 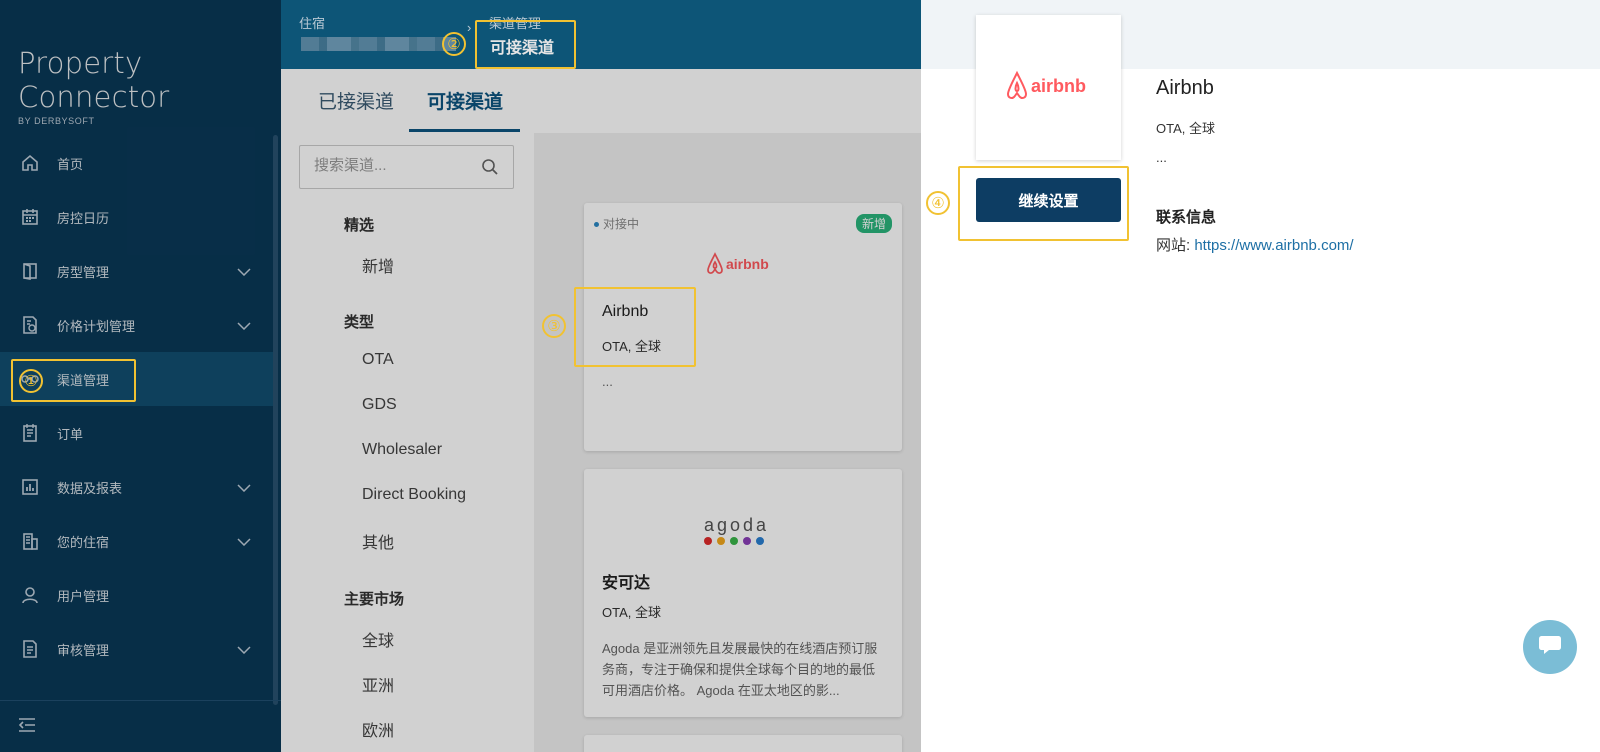 I want to click on filter-heading-market: 主要市场, so click(x=374, y=599).